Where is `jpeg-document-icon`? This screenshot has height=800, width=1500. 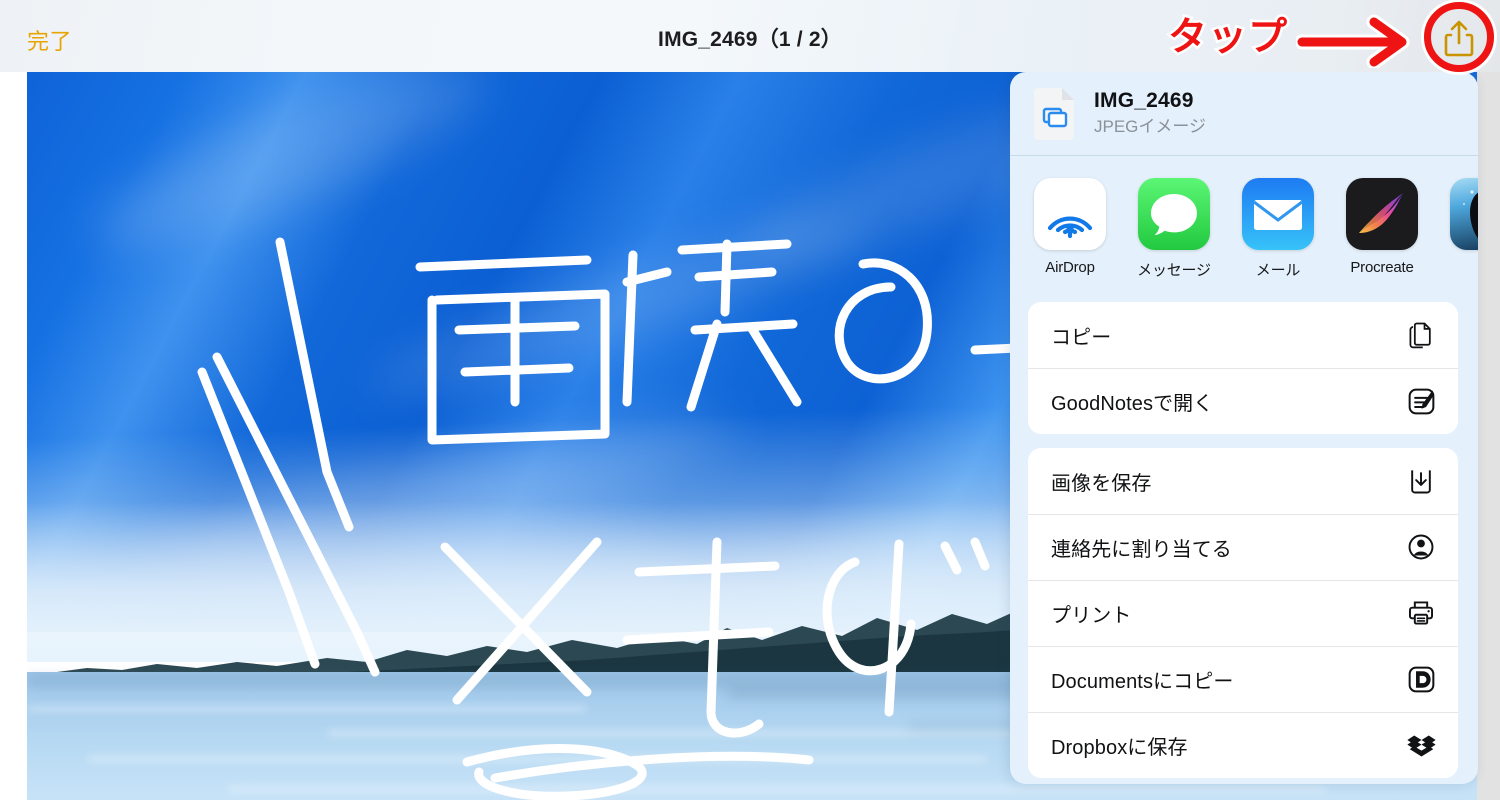 jpeg-document-icon is located at coordinates (1054, 113).